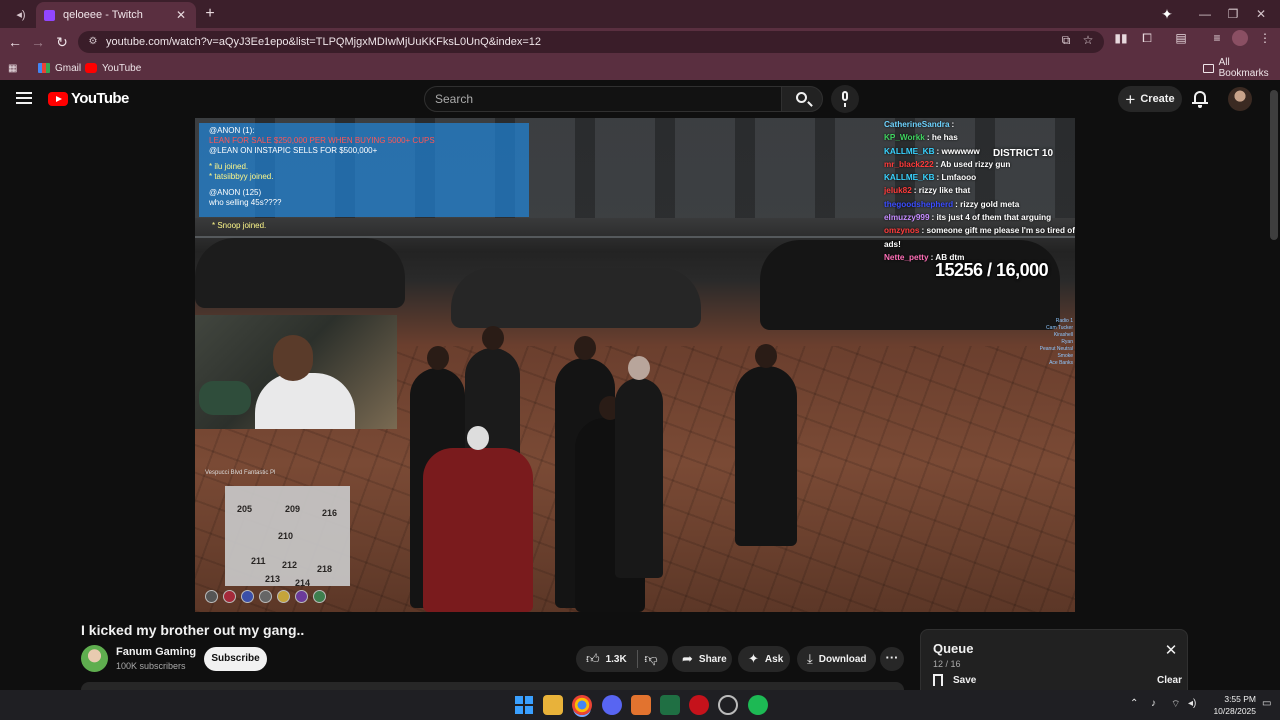 Image resolution: width=1280 pixels, height=720 pixels. What do you see at coordinates (211, 596) in the screenshot?
I see `health-icon` at bounding box center [211, 596].